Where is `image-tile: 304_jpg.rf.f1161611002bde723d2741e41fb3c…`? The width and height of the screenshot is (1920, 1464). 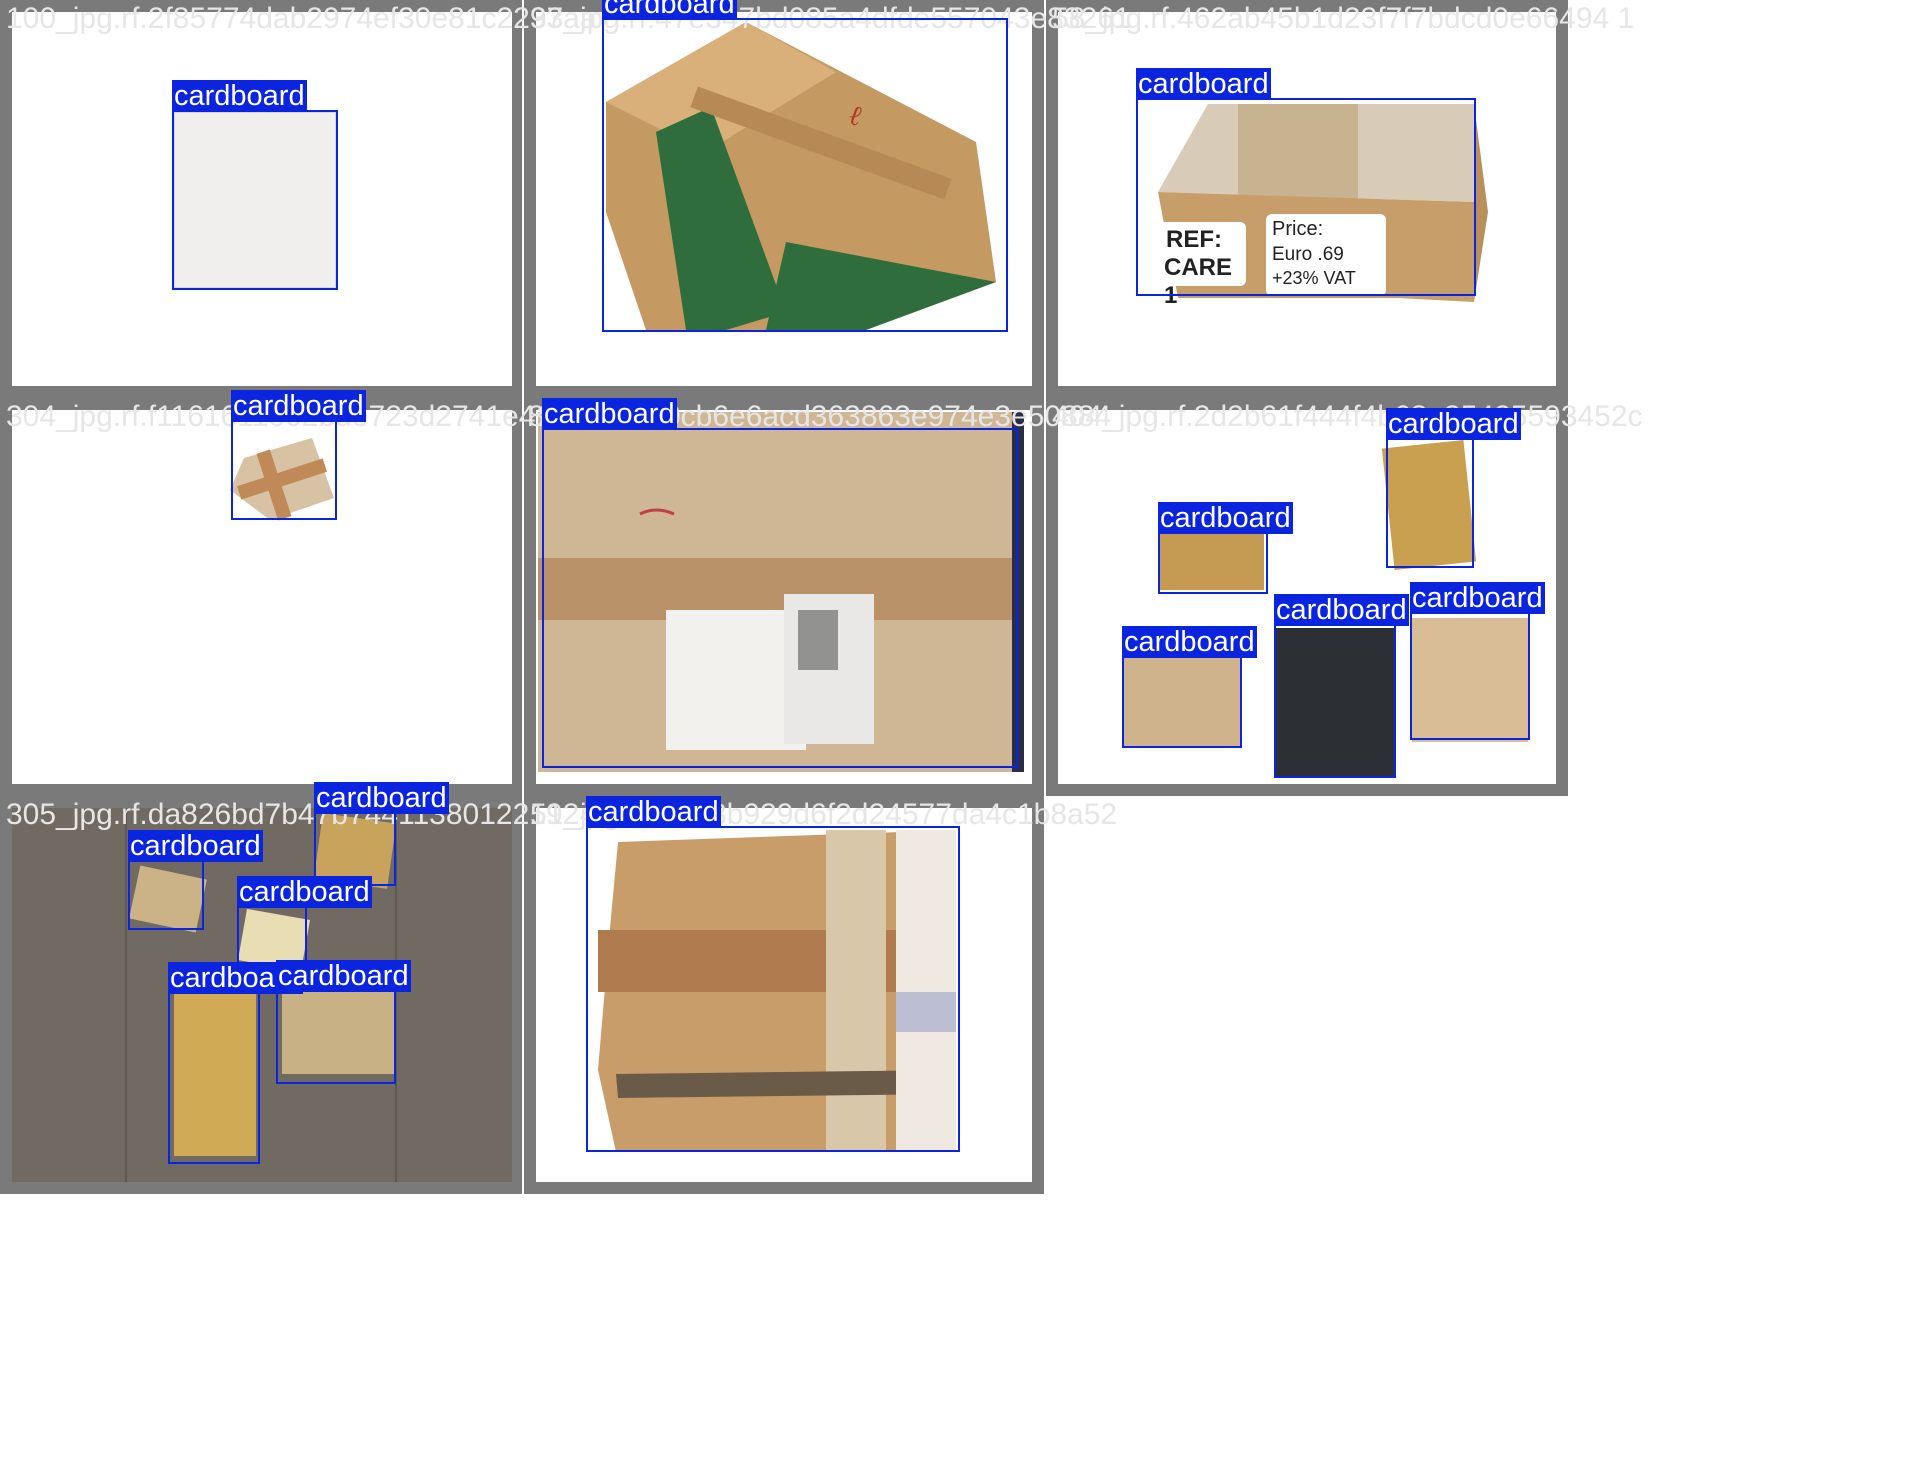
image-tile: 304_jpg.rf.f1161611002bde723d2741e41fb3c… is located at coordinates (312, 593).